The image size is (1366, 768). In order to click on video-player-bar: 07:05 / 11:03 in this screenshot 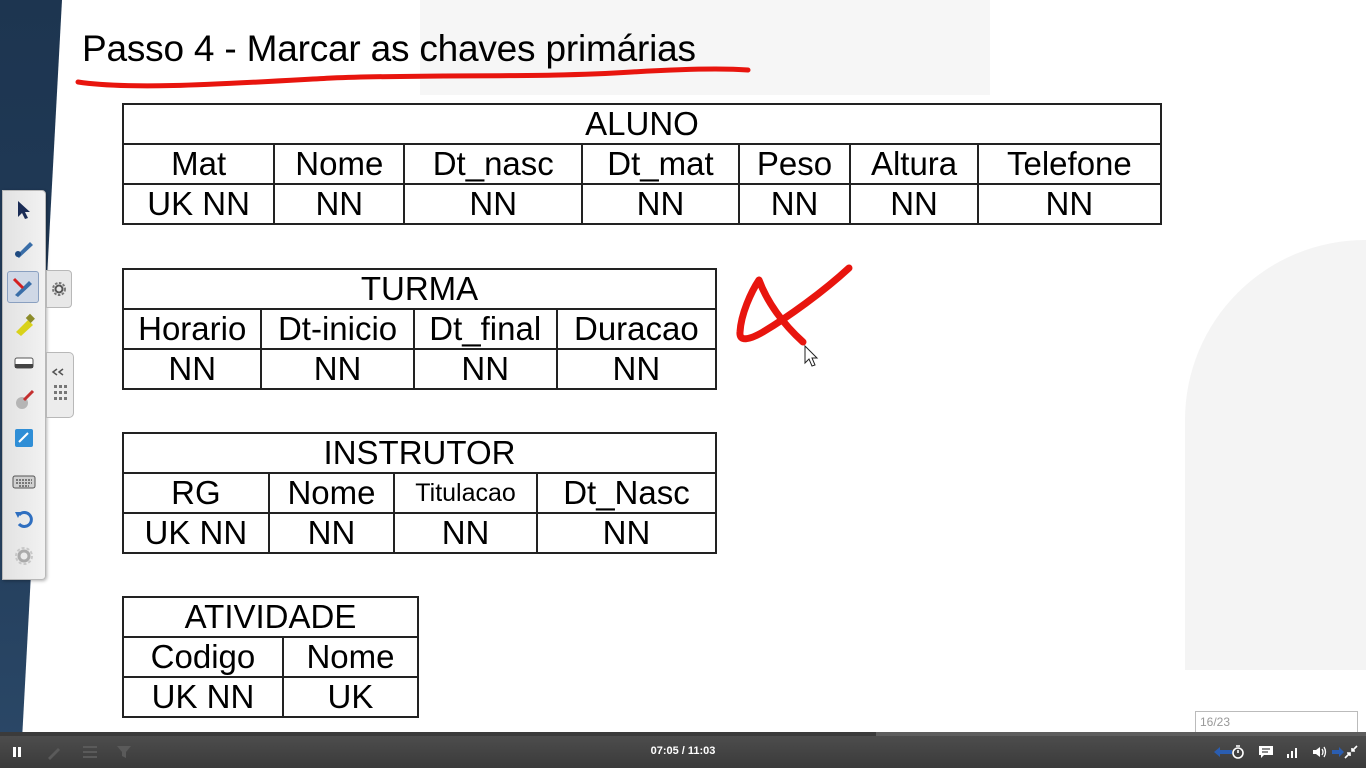, I will do `click(683, 752)`.